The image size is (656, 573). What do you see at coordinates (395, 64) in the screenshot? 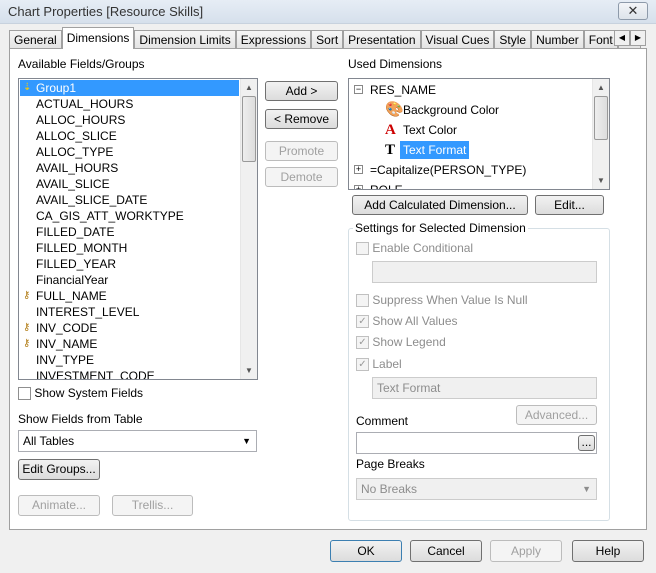
I see `used-dimensions-label: Used Dimensions` at bounding box center [395, 64].